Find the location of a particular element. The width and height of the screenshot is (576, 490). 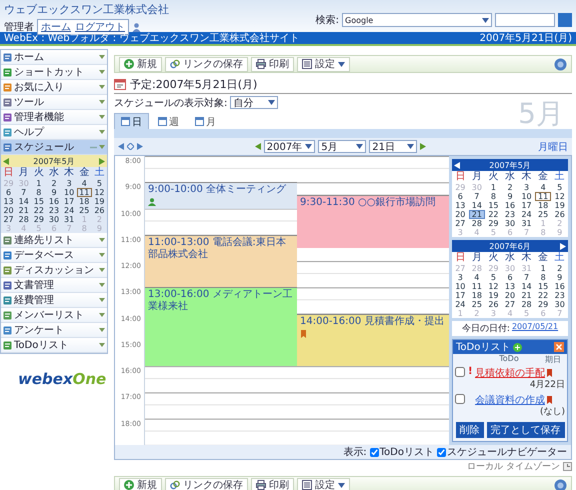

view-tab: 週 is located at coordinates (168, 121).